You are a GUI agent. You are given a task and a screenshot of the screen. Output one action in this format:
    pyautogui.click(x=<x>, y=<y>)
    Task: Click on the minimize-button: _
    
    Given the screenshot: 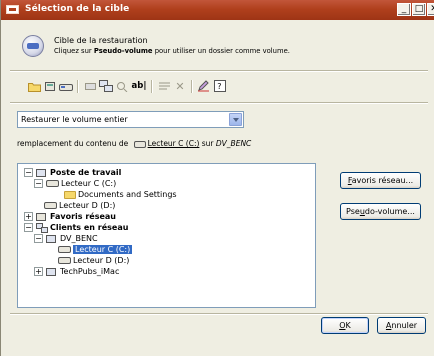 What is the action you would take?
    pyautogui.click(x=404, y=9)
    